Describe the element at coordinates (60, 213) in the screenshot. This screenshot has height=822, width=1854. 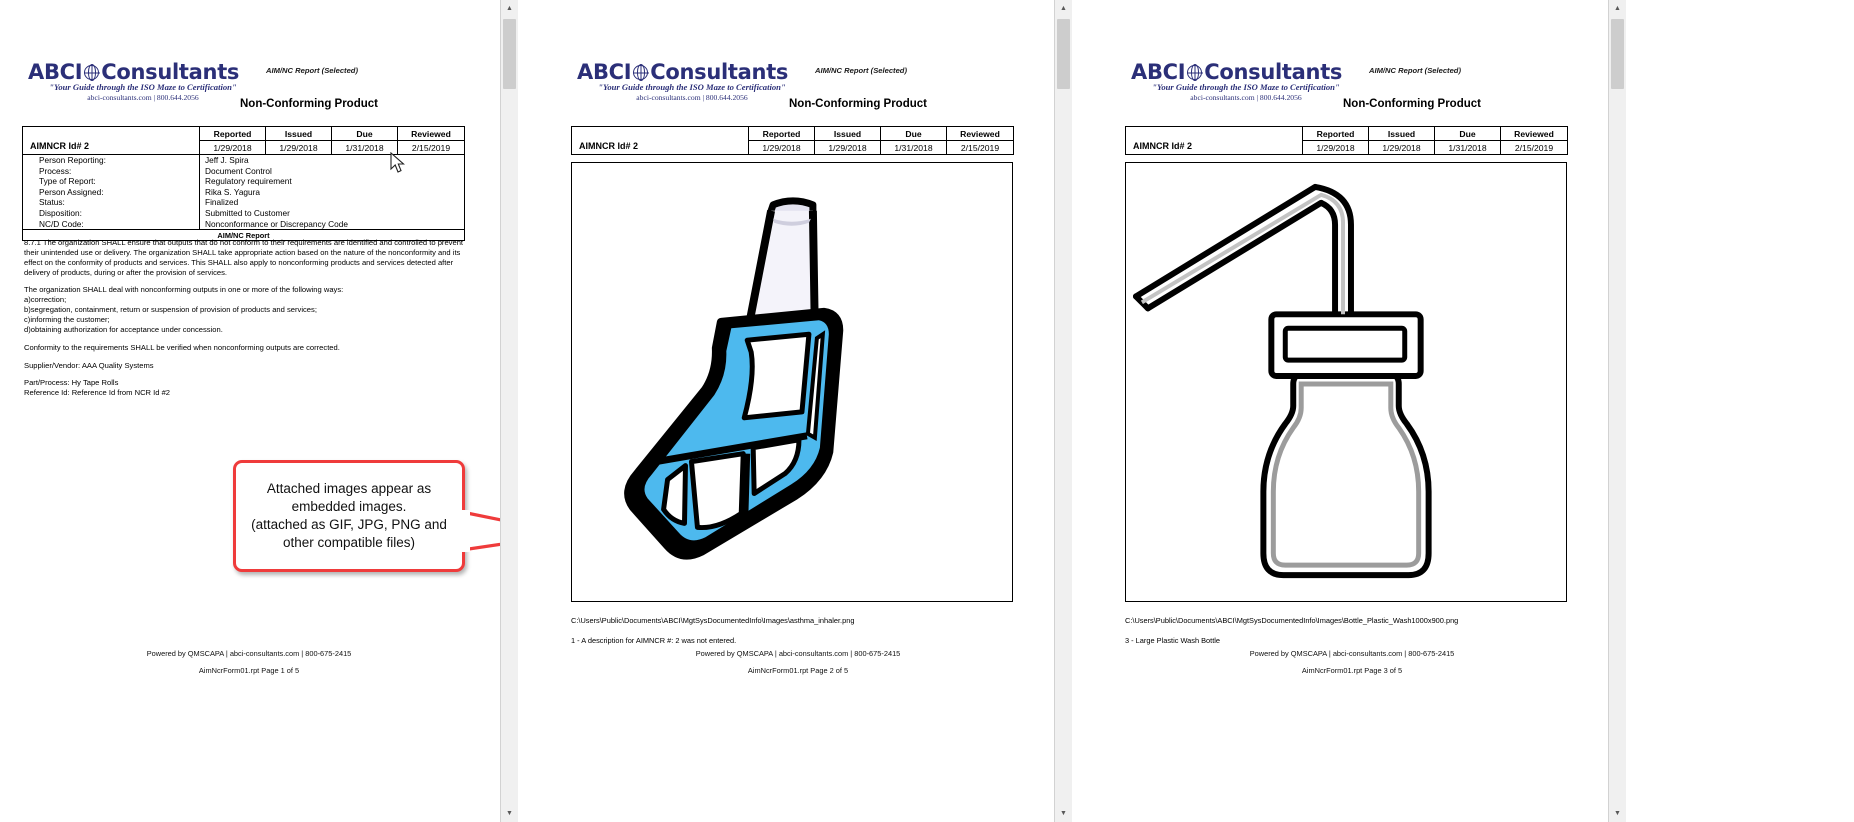
I see `detail-label: Disposition:` at that location.